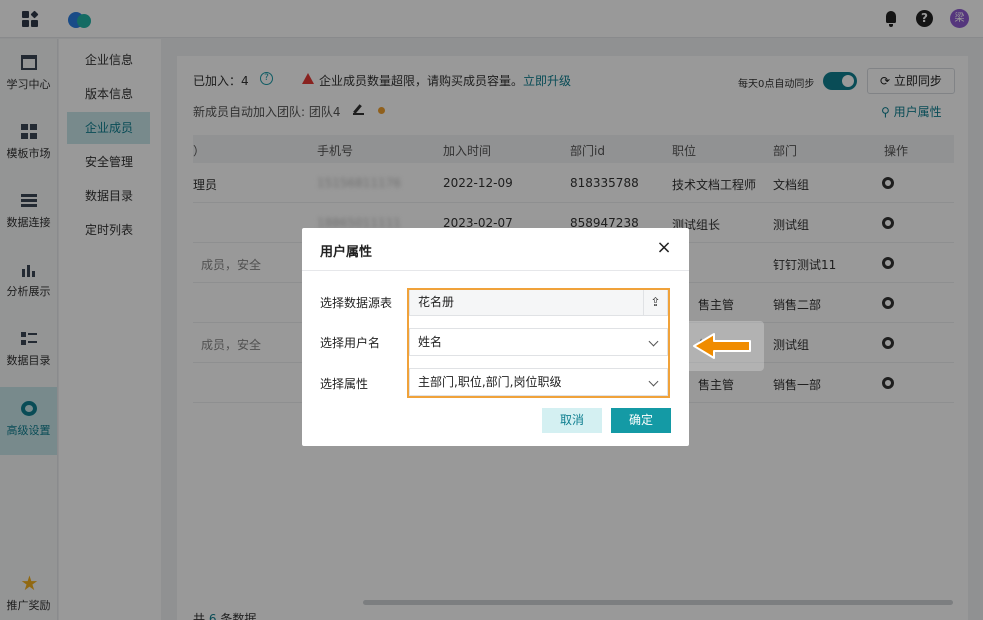  What do you see at coordinates (344, 384) in the screenshot?
I see `attributes-label: 选择属性` at bounding box center [344, 384].